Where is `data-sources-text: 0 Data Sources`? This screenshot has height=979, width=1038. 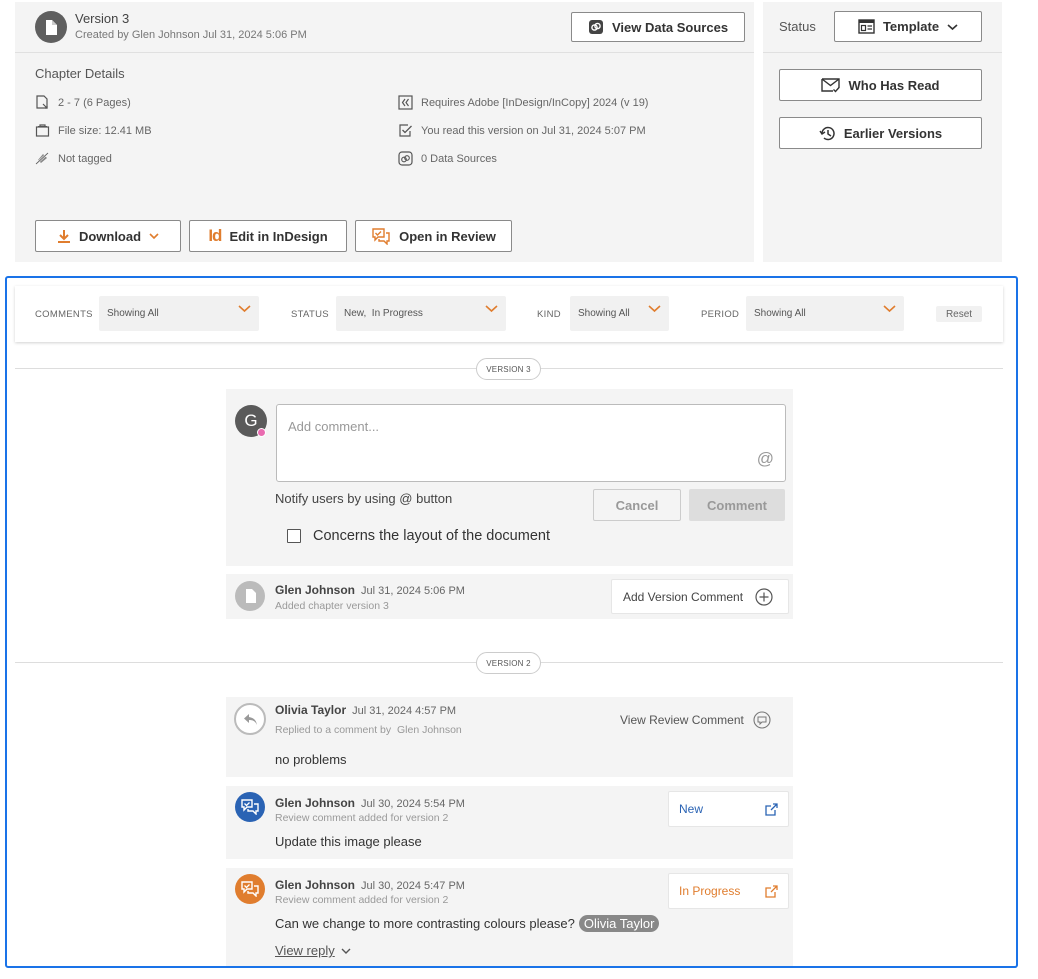 data-sources-text: 0 Data Sources is located at coordinates (459, 158).